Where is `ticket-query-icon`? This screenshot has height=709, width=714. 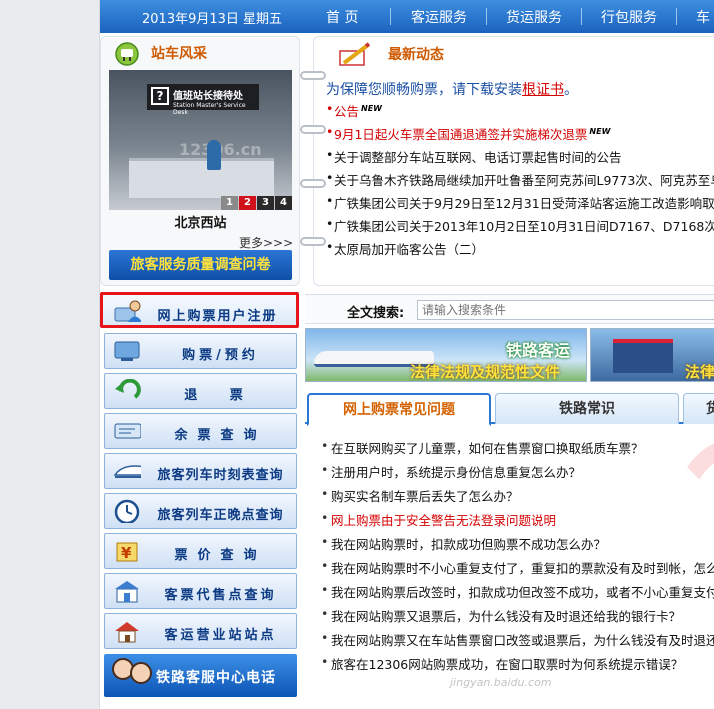
ticket-query-icon is located at coordinates (127, 431).